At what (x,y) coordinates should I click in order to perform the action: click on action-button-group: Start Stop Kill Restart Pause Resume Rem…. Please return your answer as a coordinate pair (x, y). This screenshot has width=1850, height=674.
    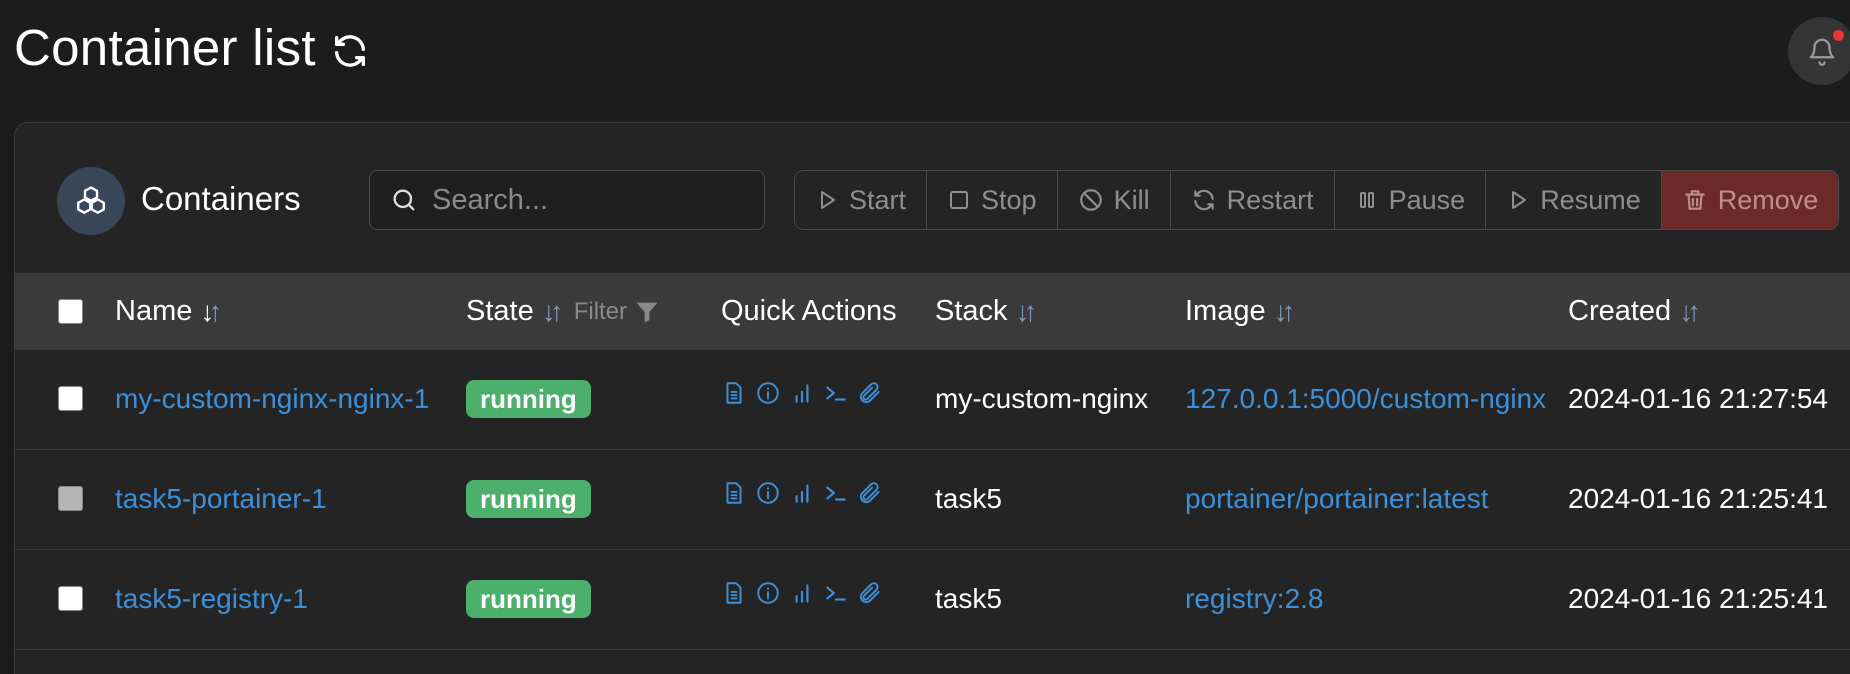
    Looking at the image, I should click on (1317, 200).